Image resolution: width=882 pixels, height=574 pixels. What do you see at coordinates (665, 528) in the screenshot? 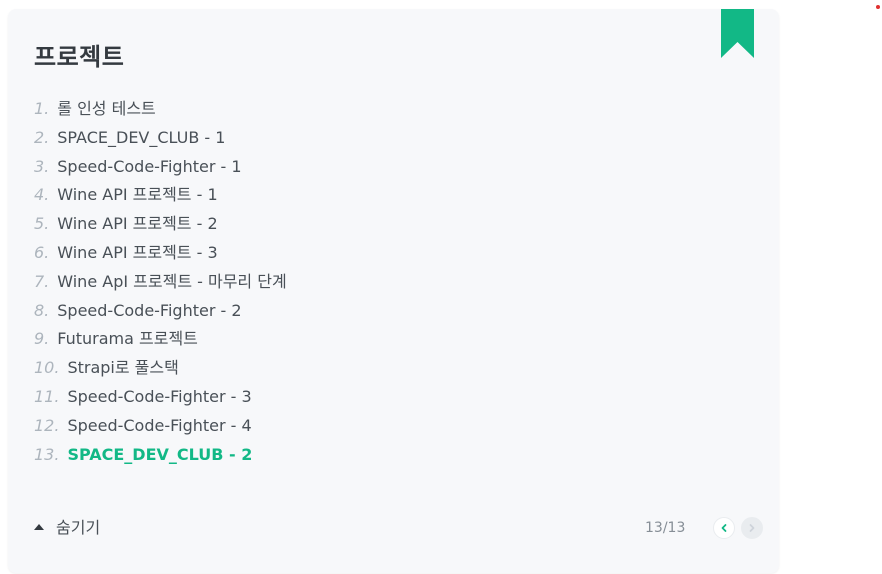
I see `page-indicator: 13/13` at bounding box center [665, 528].